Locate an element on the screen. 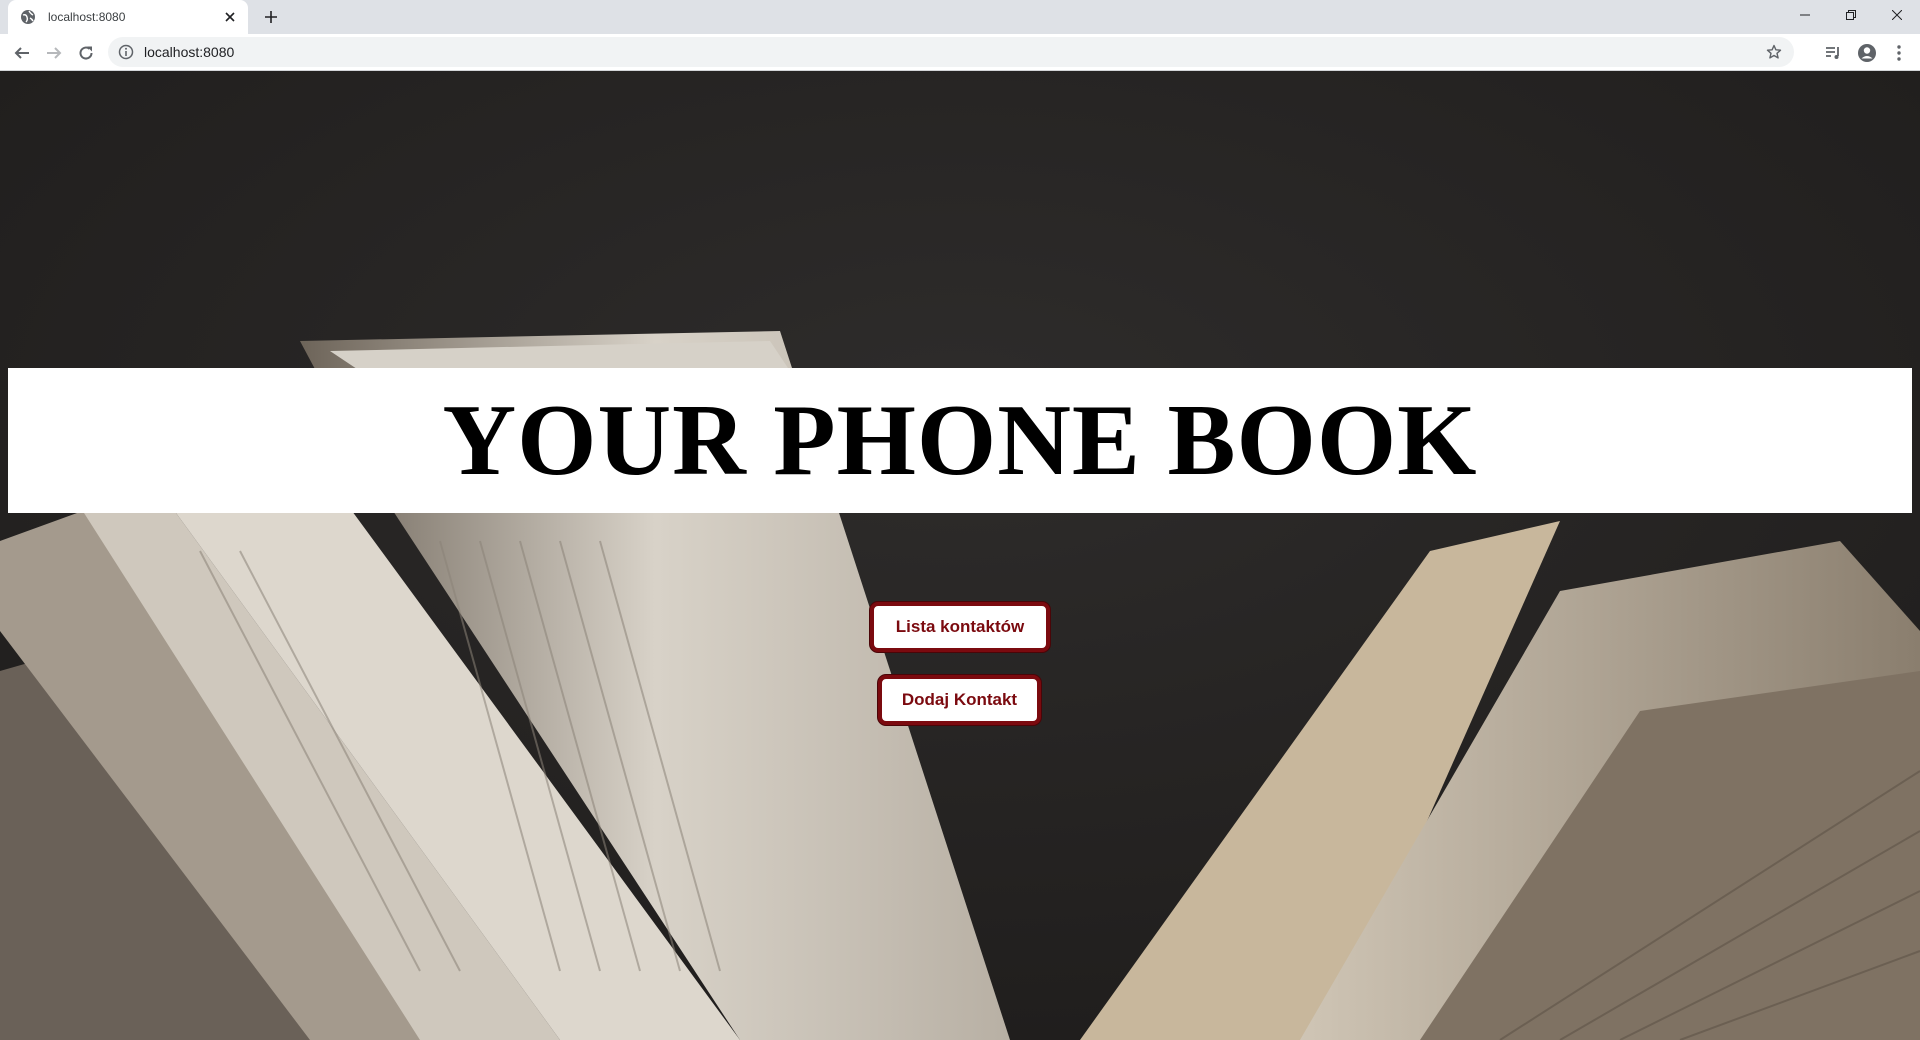 The image size is (1920, 1040). close-icon is located at coordinates (230, 17).